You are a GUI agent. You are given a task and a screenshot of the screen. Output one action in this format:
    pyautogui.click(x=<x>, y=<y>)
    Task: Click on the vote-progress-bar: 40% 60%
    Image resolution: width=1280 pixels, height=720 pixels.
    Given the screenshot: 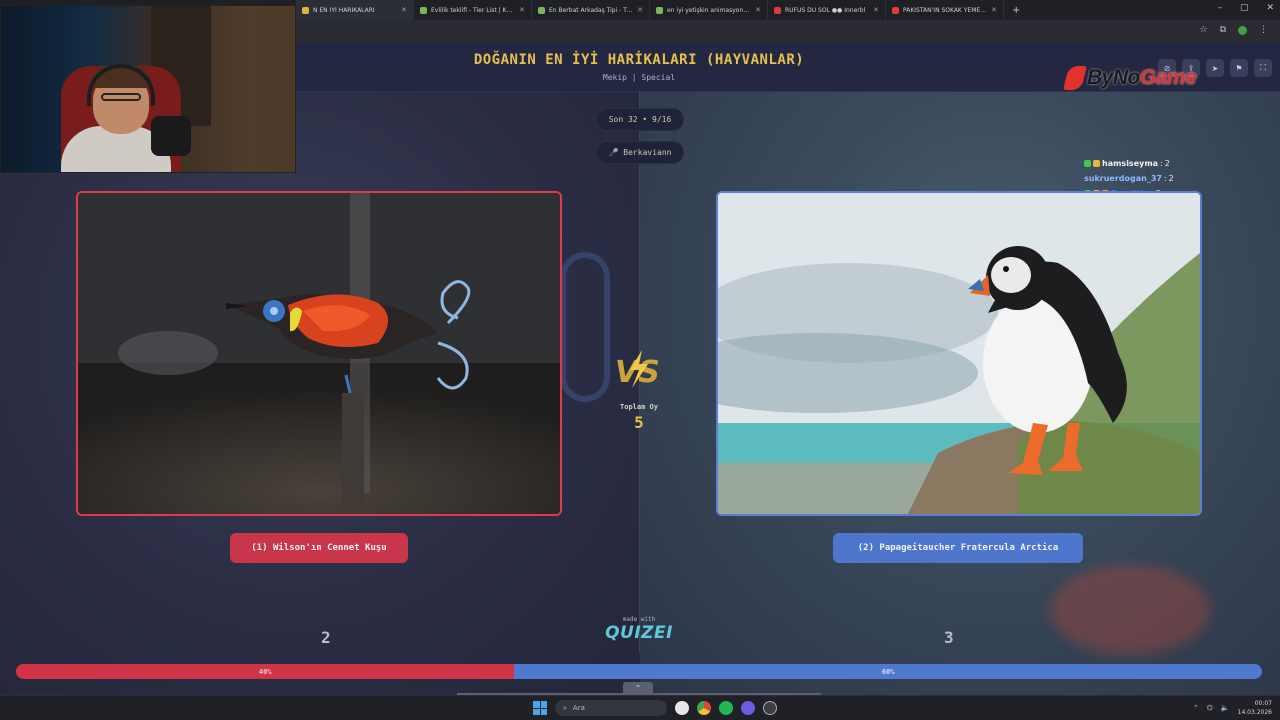 What is the action you would take?
    pyautogui.click(x=639, y=671)
    